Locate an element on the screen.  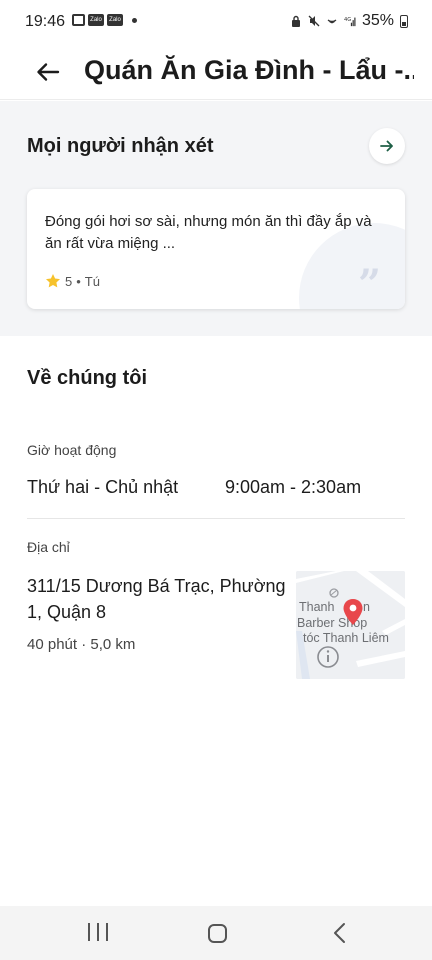
system-icons: 4G 35% is located at coordinates (349, 21).